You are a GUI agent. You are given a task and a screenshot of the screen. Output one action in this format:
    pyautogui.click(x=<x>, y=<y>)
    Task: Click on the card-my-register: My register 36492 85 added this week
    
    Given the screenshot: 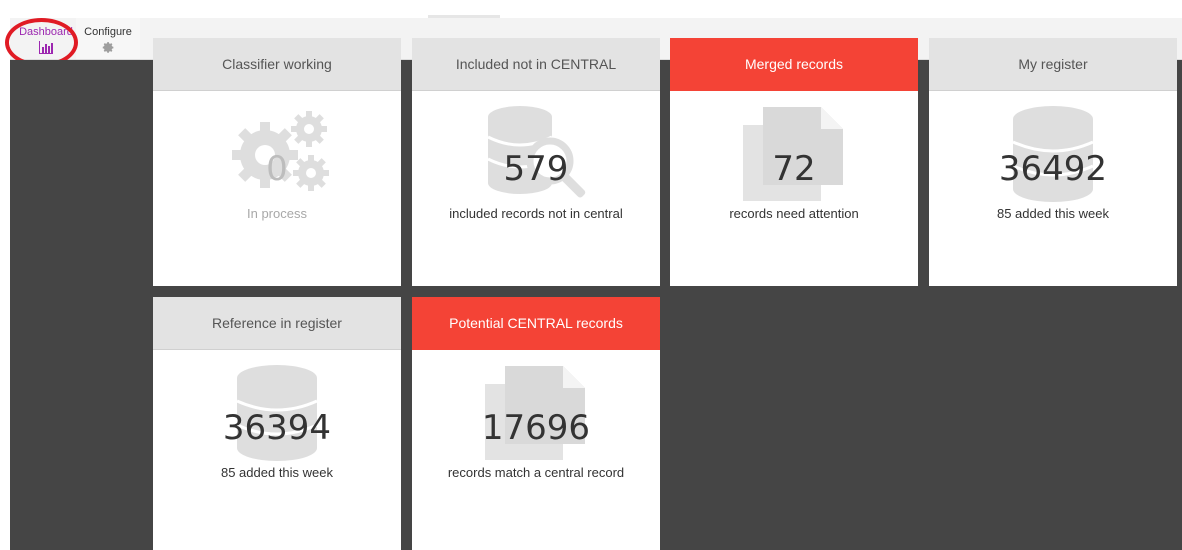 What is the action you would take?
    pyautogui.click(x=1053, y=162)
    